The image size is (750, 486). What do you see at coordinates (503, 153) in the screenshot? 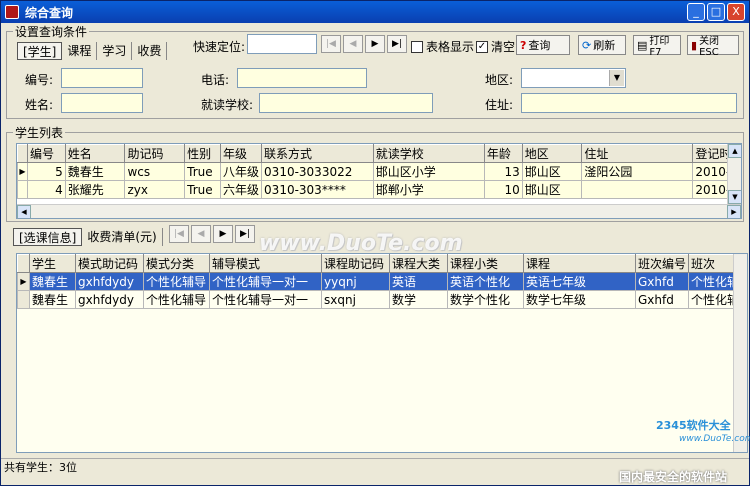
I see `col-header: 年龄` at bounding box center [503, 153].